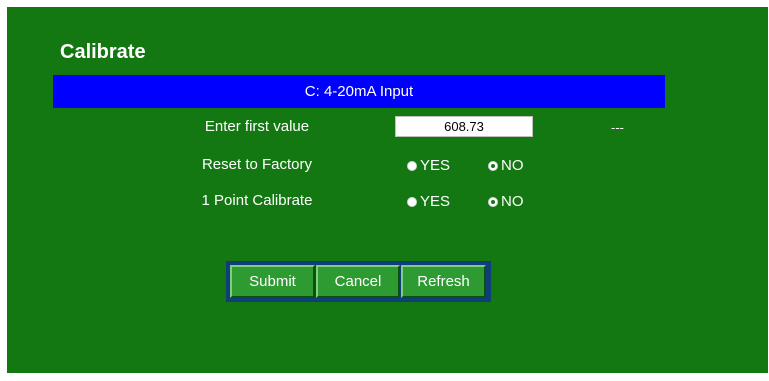 This screenshot has width=769, height=381. I want to click on one-point-label: 1 Point Calibrate, so click(257, 200).